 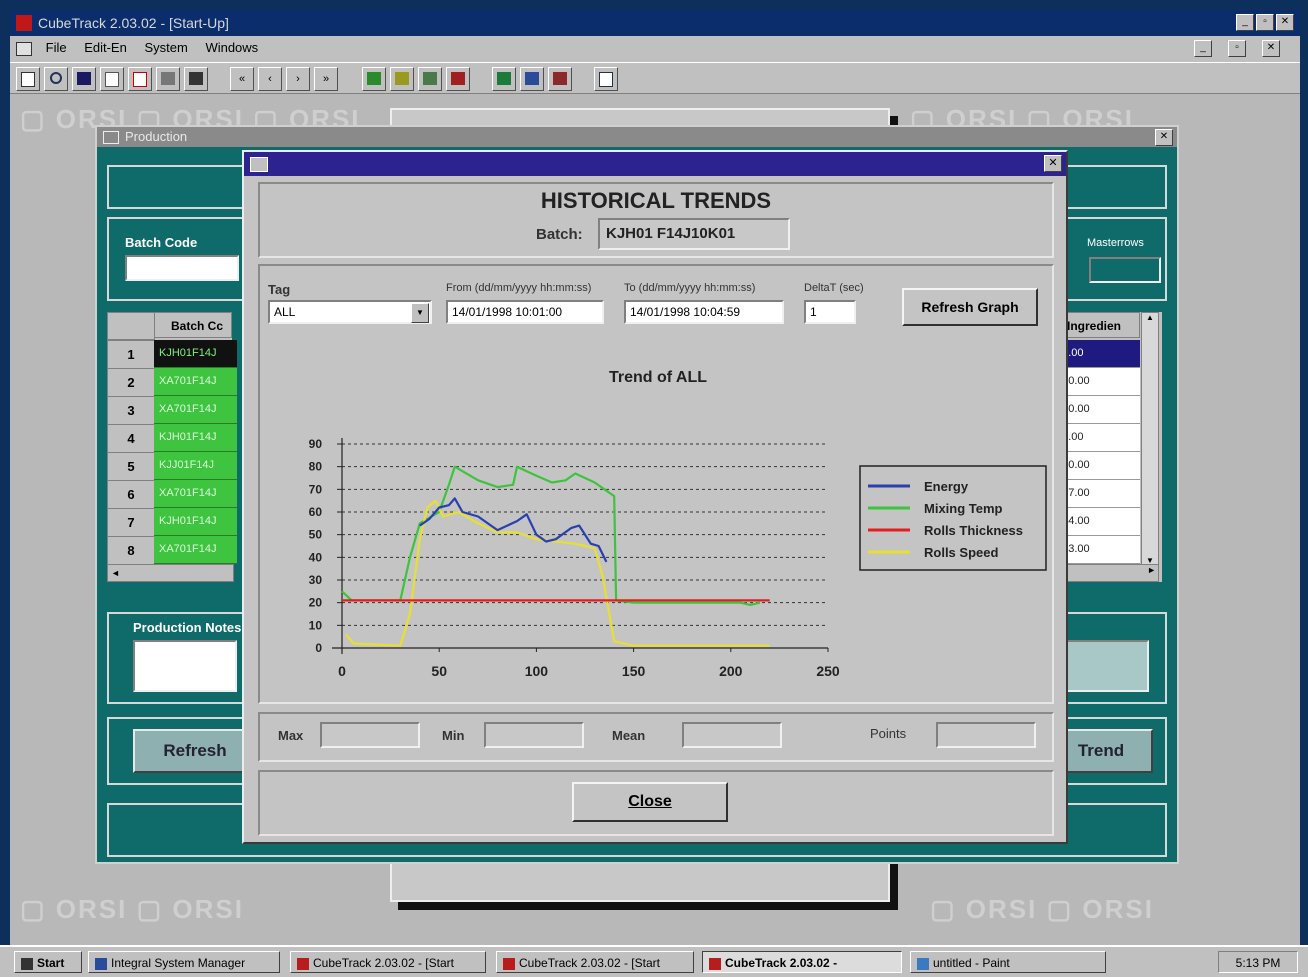 What do you see at coordinates (170, 573) in the screenshot?
I see `horizontal-scrollbar: ◄` at bounding box center [170, 573].